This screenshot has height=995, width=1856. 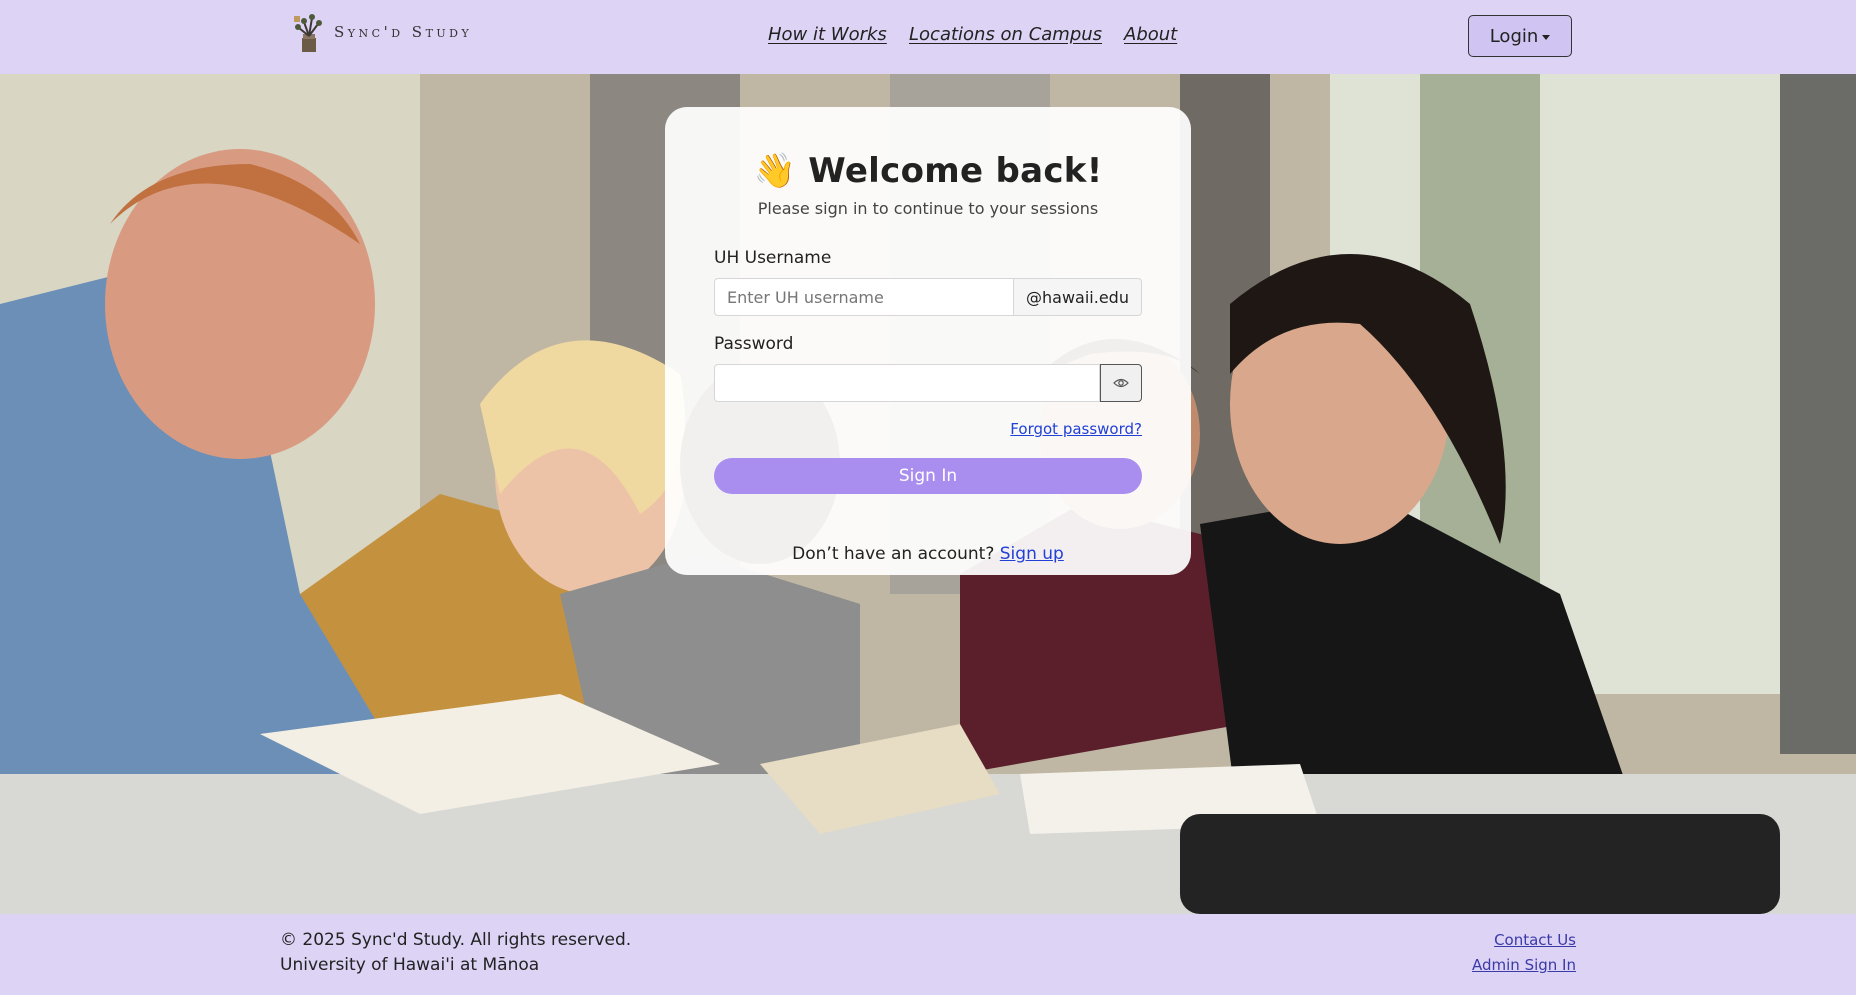 I want to click on username-input, so click(x=864, y=297).